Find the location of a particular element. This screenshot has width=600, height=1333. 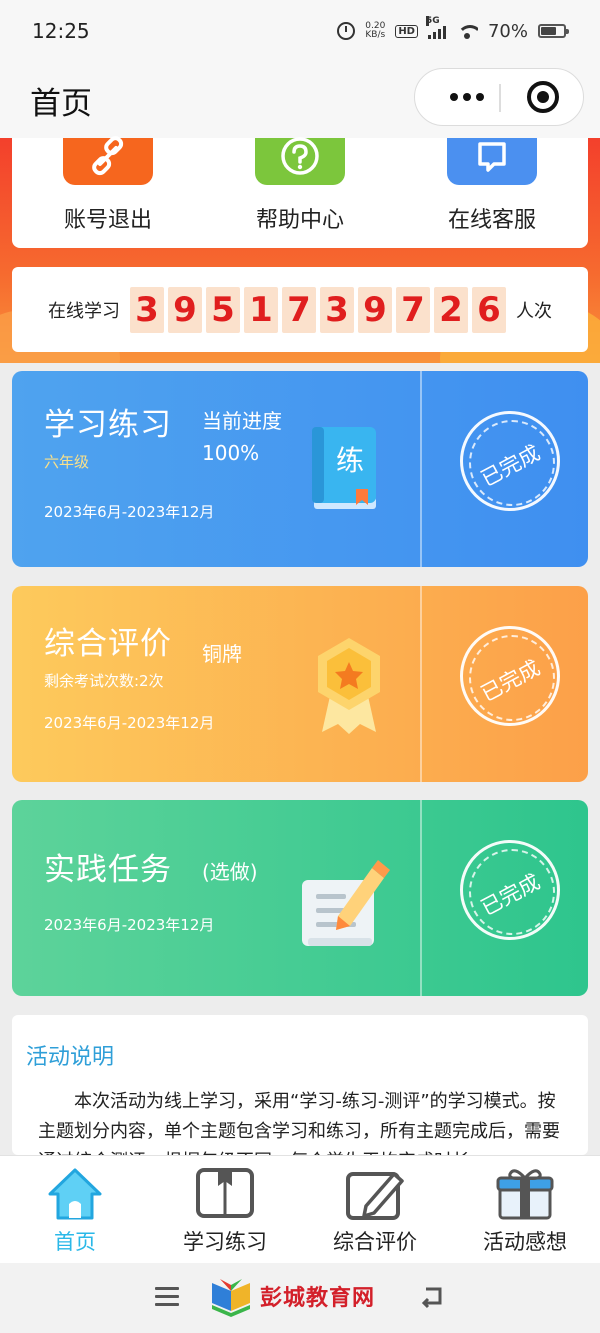

tab-label: 活动感想 is located at coordinates (525, 1242).